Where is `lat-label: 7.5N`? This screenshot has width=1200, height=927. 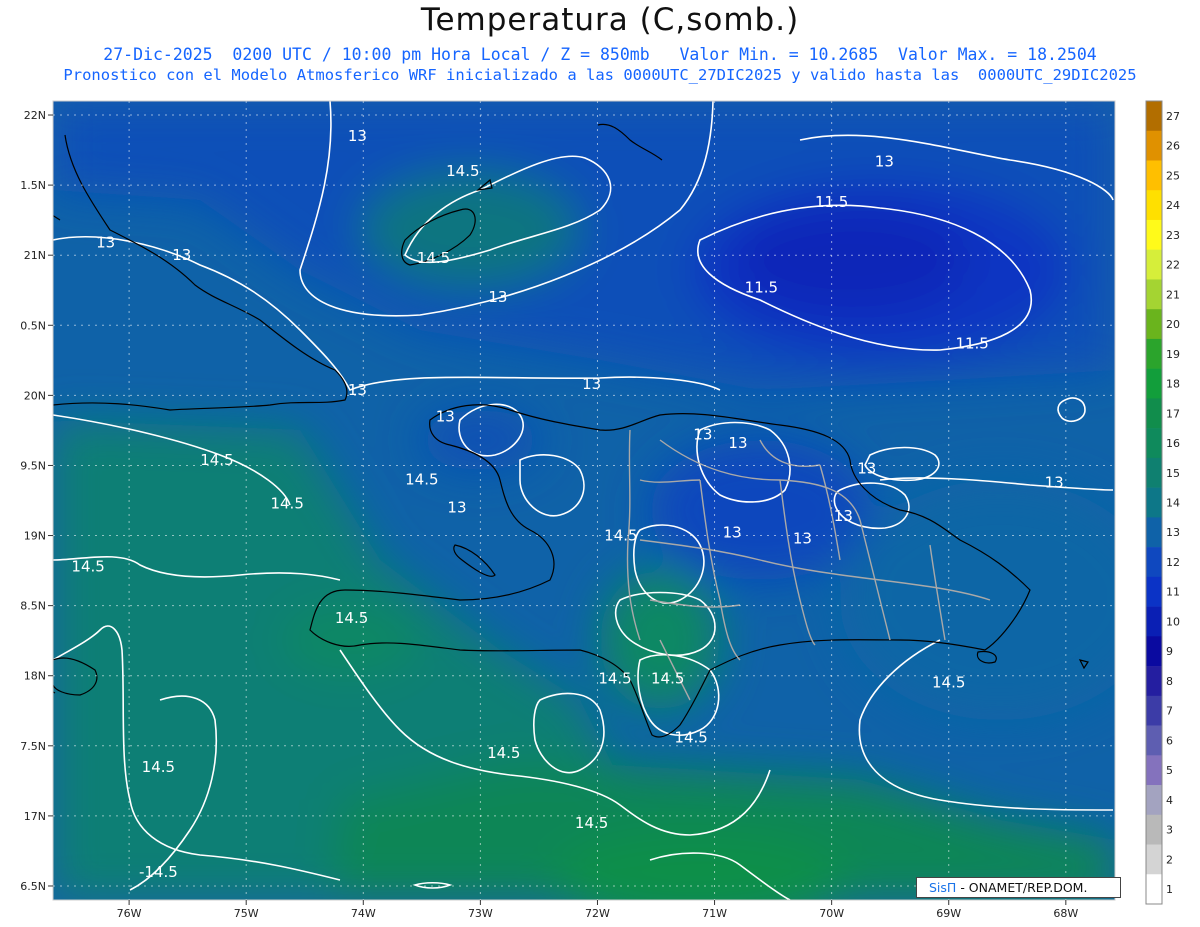 lat-label: 7.5N is located at coordinates (33, 746).